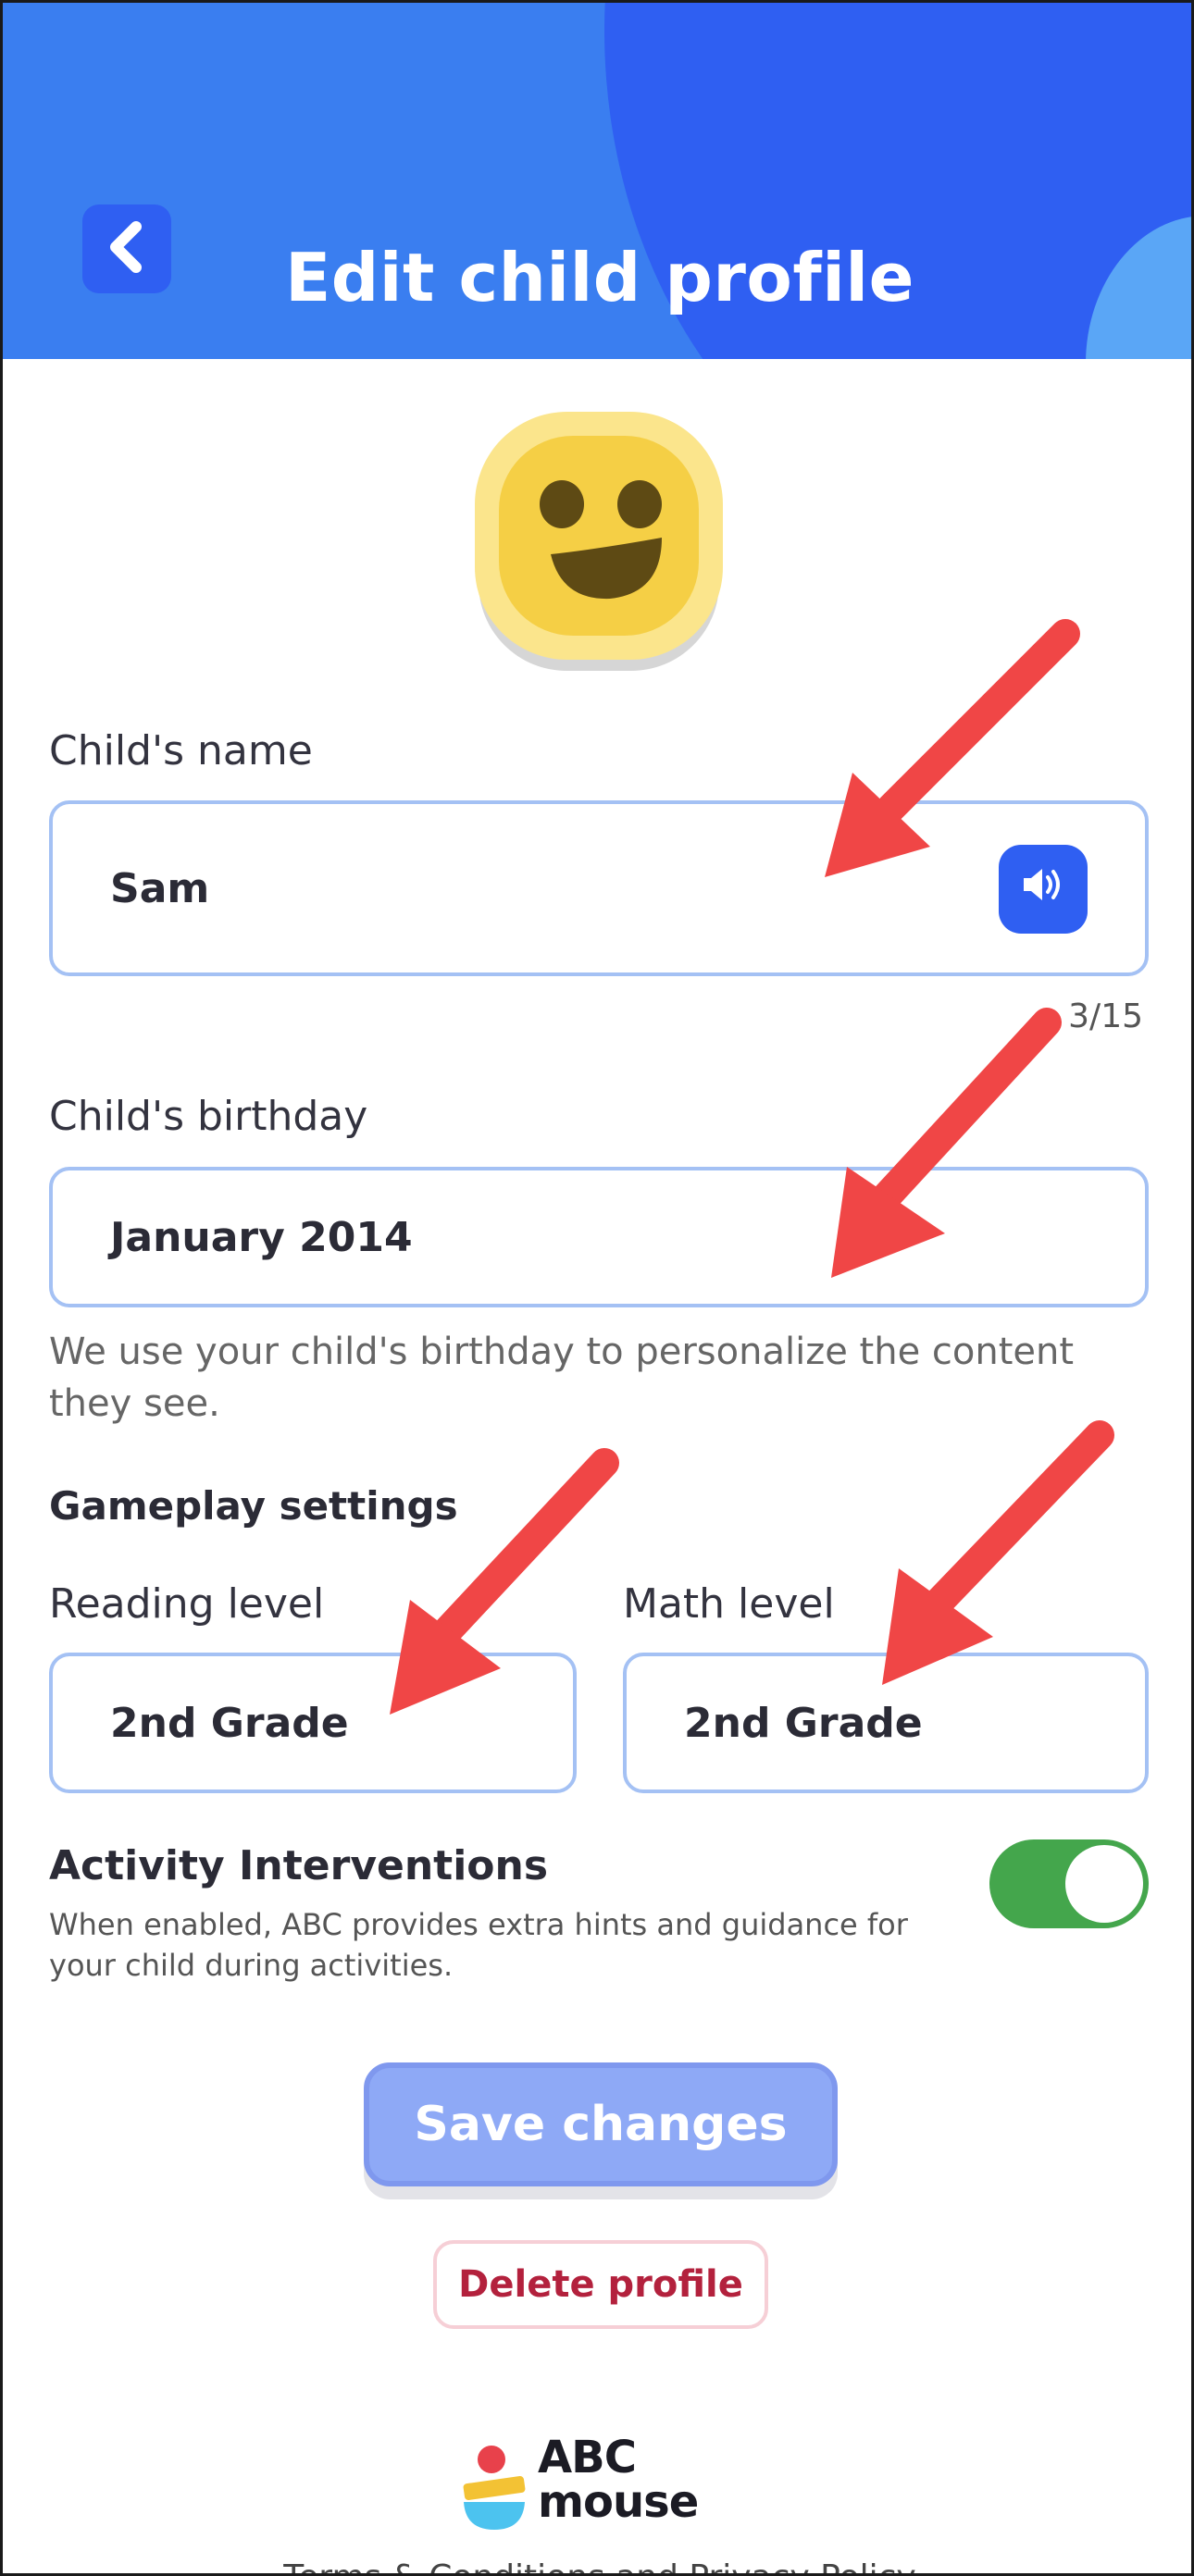 The height and width of the screenshot is (2576, 1194). Describe the element at coordinates (998, 1552) in the screenshot. I see `annotation-arrow-math` at that location.